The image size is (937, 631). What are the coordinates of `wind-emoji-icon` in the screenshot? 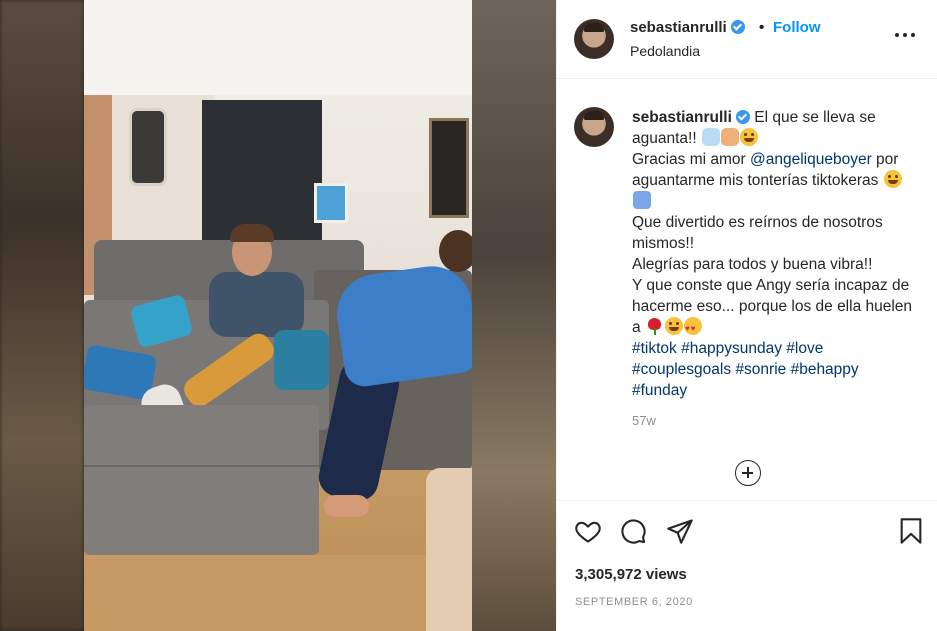 It's located at (710, 137).